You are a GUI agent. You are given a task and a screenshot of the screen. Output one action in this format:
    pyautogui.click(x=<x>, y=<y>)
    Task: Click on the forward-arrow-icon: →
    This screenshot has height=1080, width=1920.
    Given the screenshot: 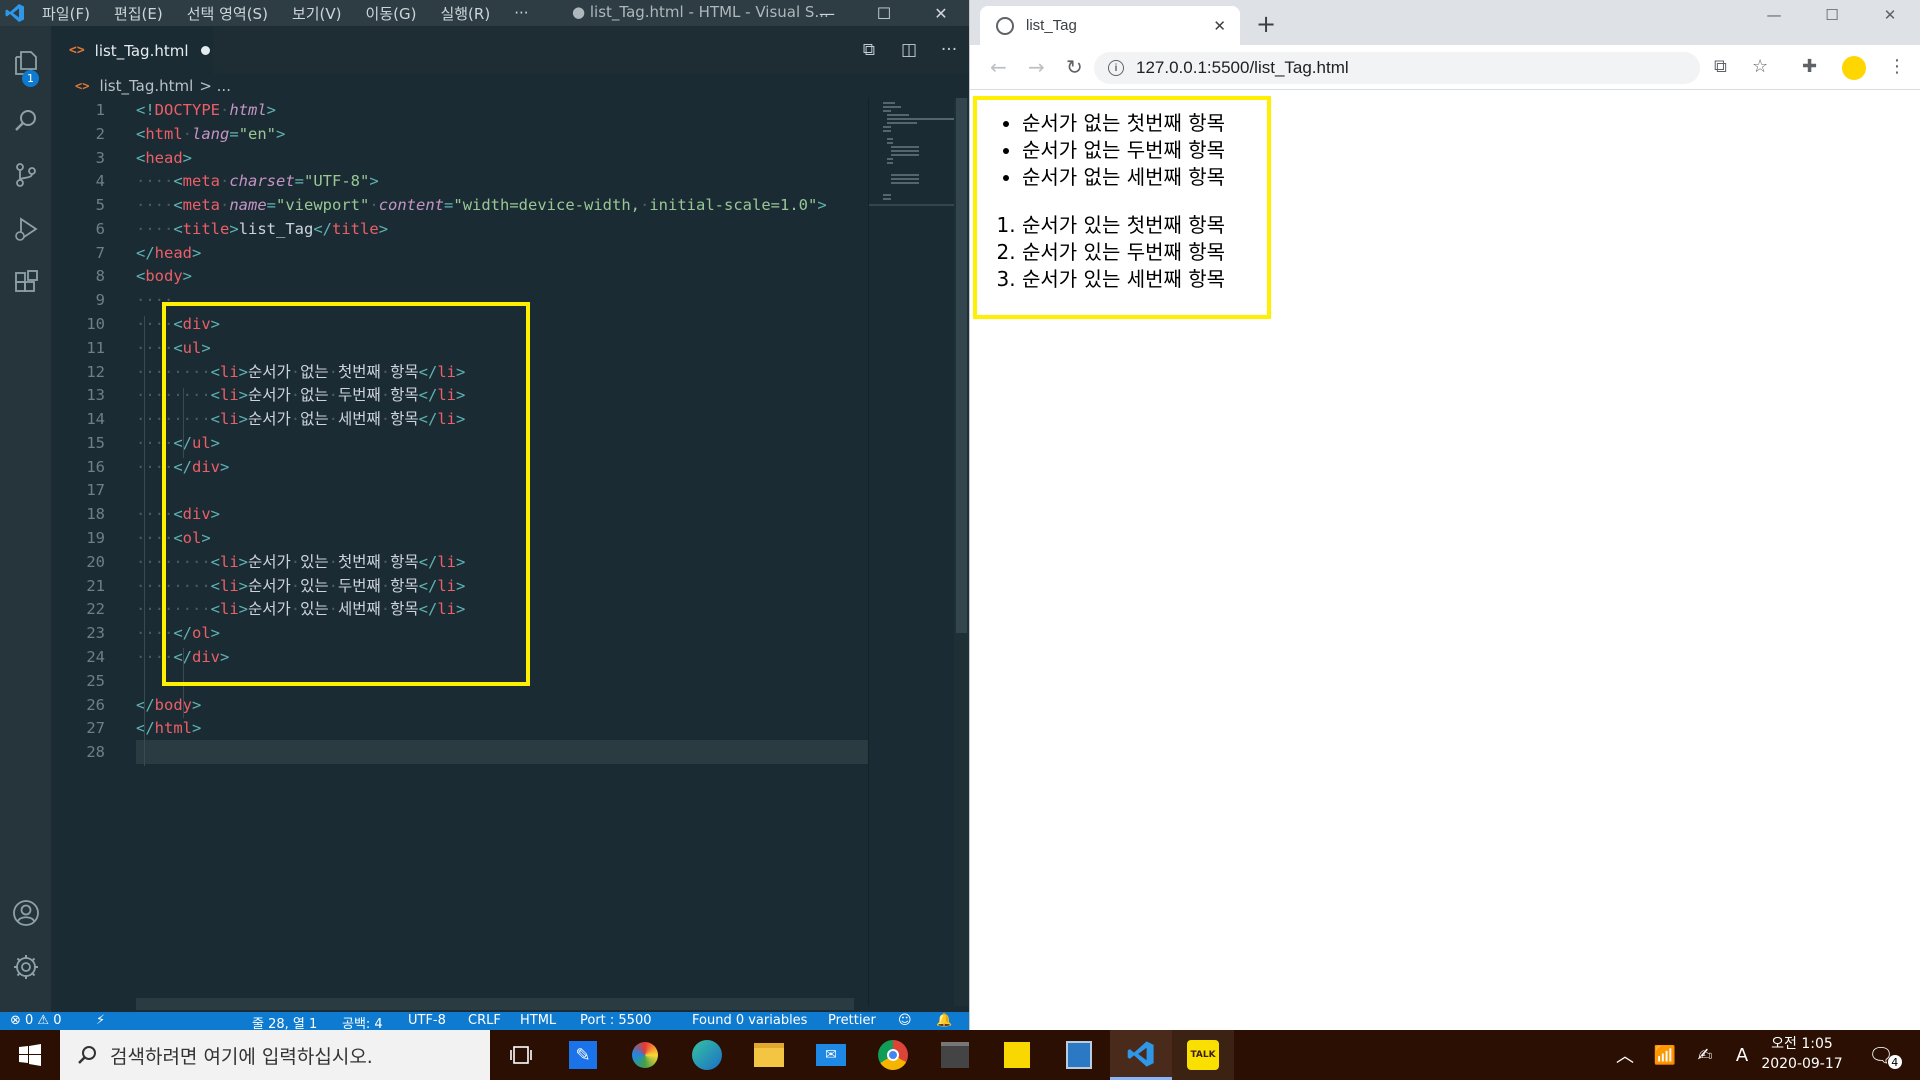 What is the action you would take?
    pyautogui.click(x=1036, y=67)
    